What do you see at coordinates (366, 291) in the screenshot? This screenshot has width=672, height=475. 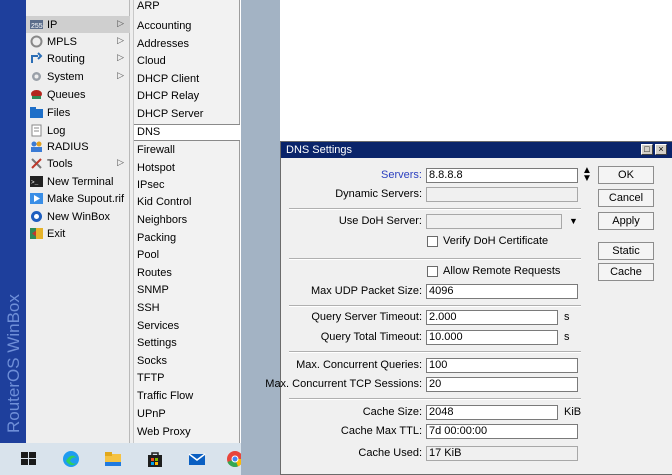 I see `max-udp-packet-size-label: Max UDP Packet Size:` at bounding box center [366, 291].